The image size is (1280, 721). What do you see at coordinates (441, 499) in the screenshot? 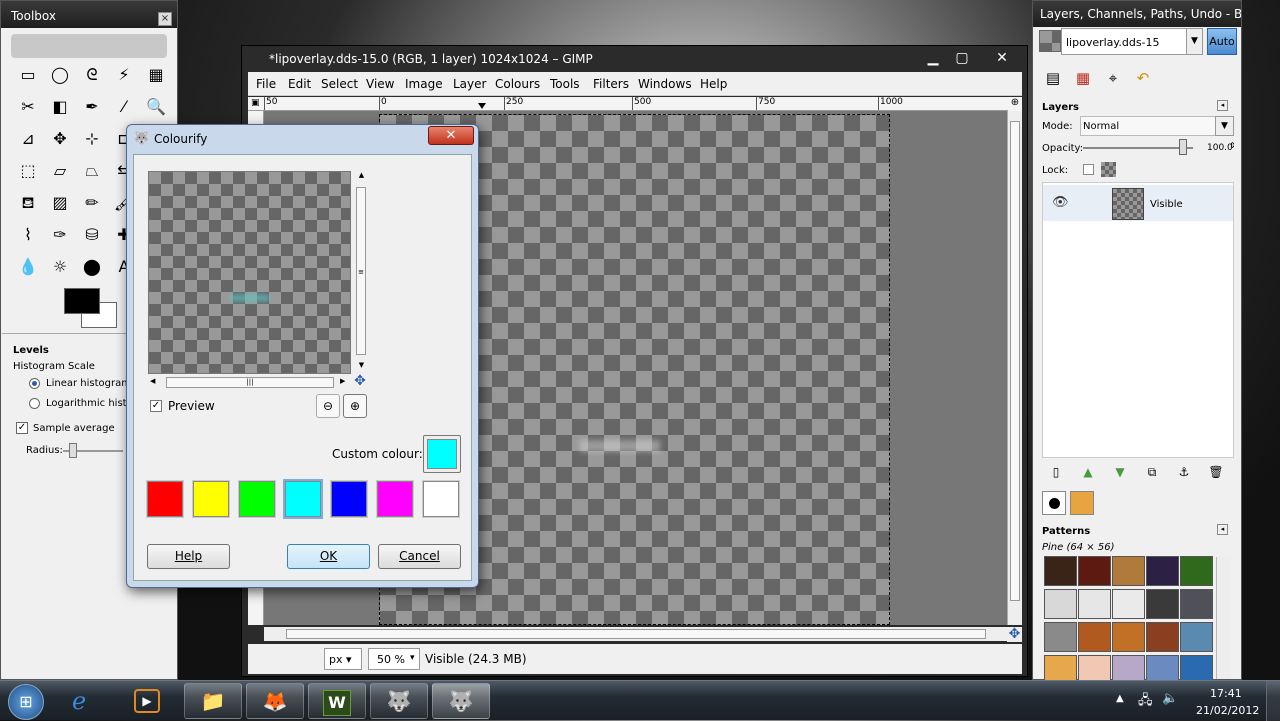
I see `swatch-white` at bounding box center [441, 499].